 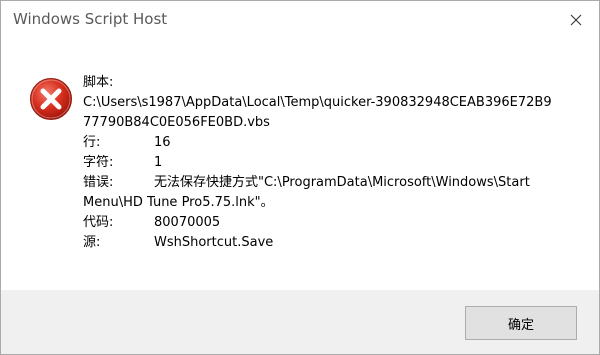 I want to click on line-row: 行: 16, so click(x=317, y=143).